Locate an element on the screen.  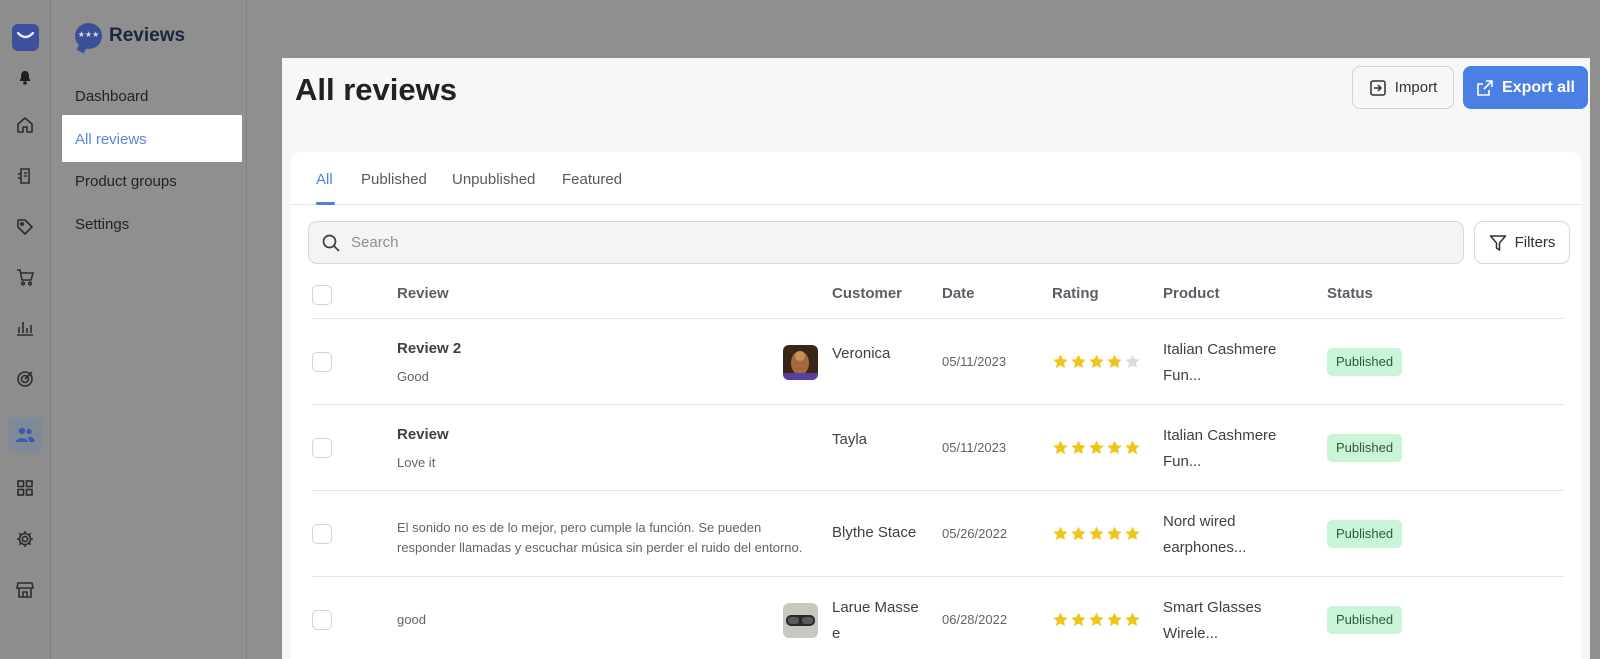
customer-name-line-1: Larue Masse is located at coordinates (875, 607).